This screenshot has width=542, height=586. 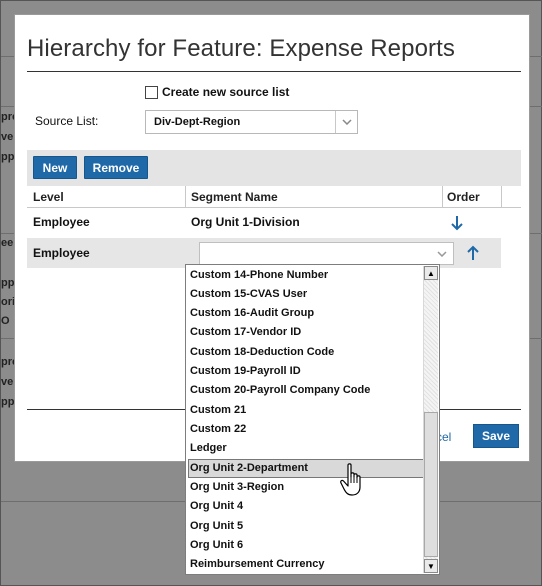 I want to click on create-new-source-list-label: Create new source list, so click(x=226, y=92).